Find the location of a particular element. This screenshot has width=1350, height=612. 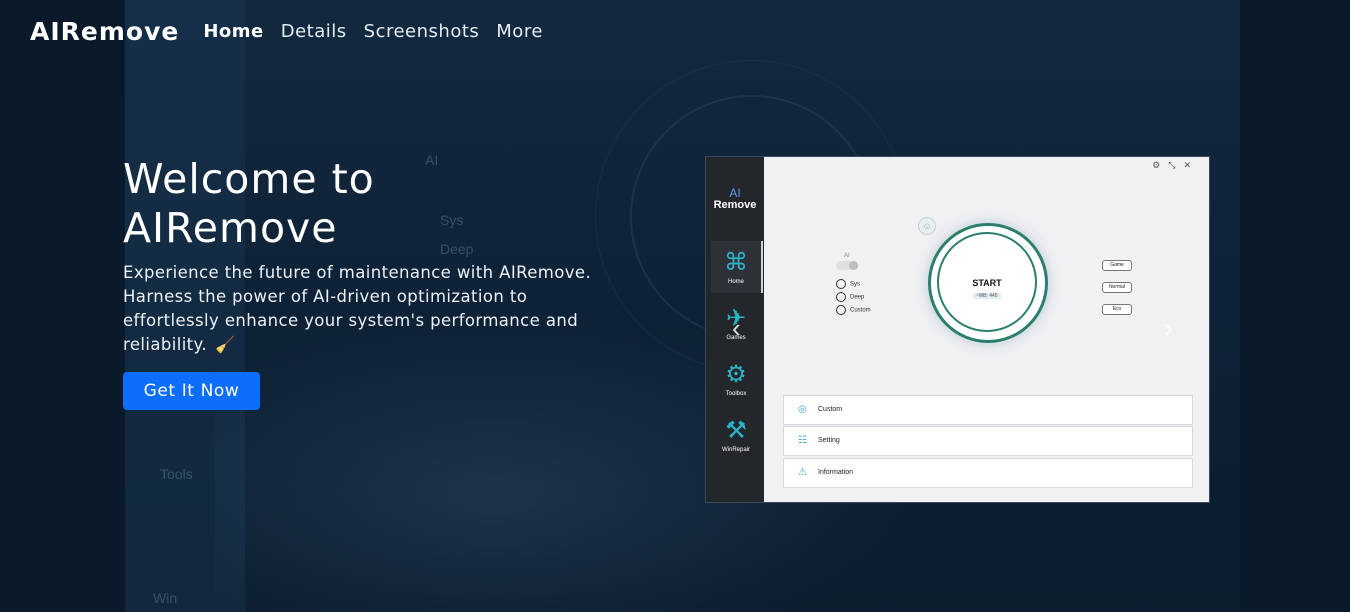

scan-mode-custom: Custom is located at coordinates (876, 311).